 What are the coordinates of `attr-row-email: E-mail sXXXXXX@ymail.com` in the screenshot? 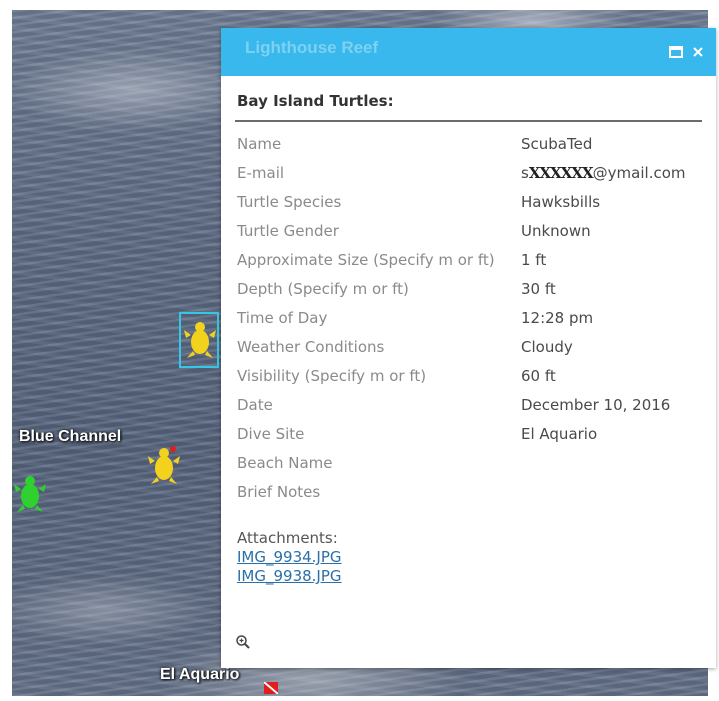 It's located at (468, 175).